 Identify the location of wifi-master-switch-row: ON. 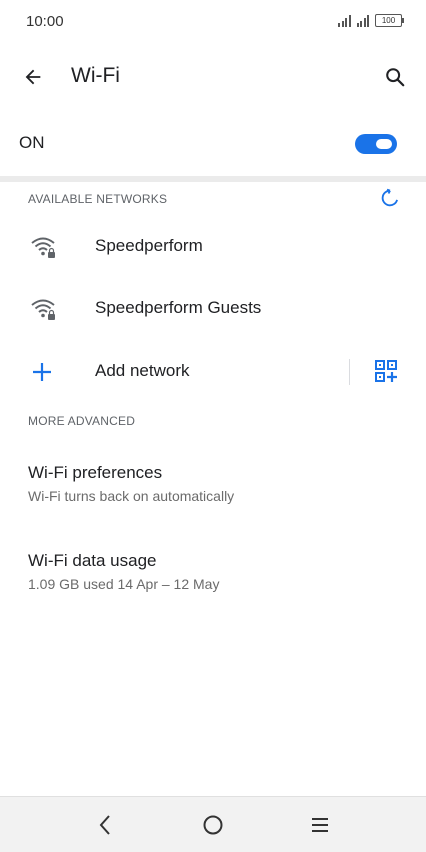
(213, 144).